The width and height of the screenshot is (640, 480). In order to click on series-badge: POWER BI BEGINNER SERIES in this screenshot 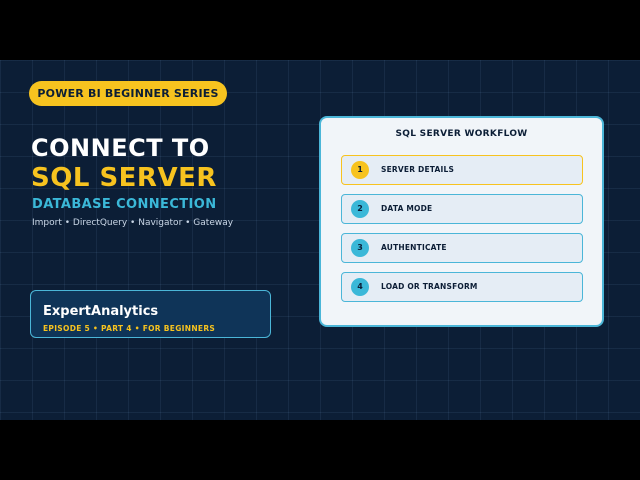, I will do `click(128, 93)`.